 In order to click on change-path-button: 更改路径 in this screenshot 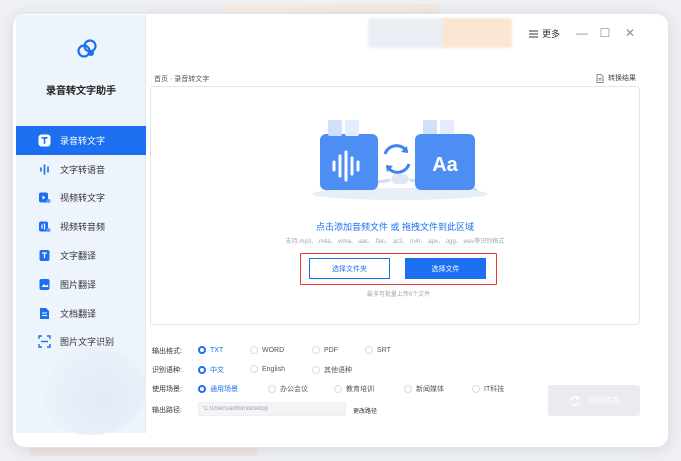, I will do `click(365, 410)`.